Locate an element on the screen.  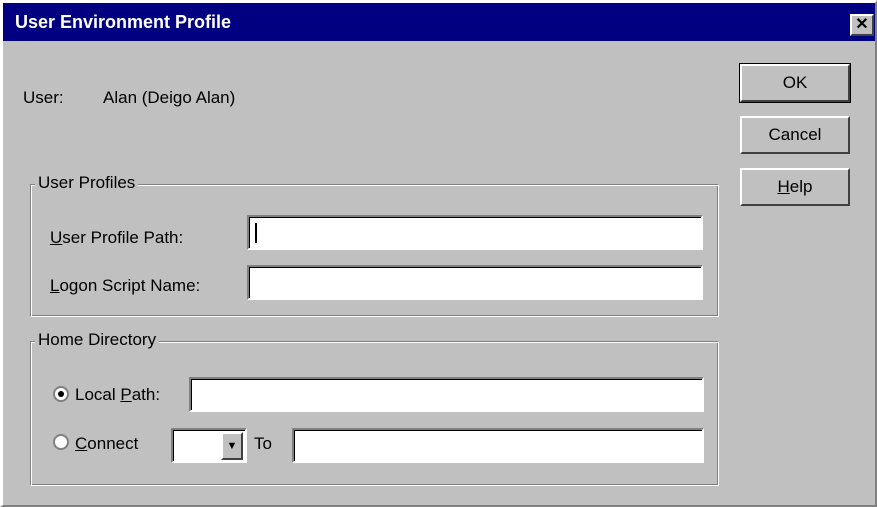
user-profiles-legend: User Profiles is located at coordinates (87, 183).